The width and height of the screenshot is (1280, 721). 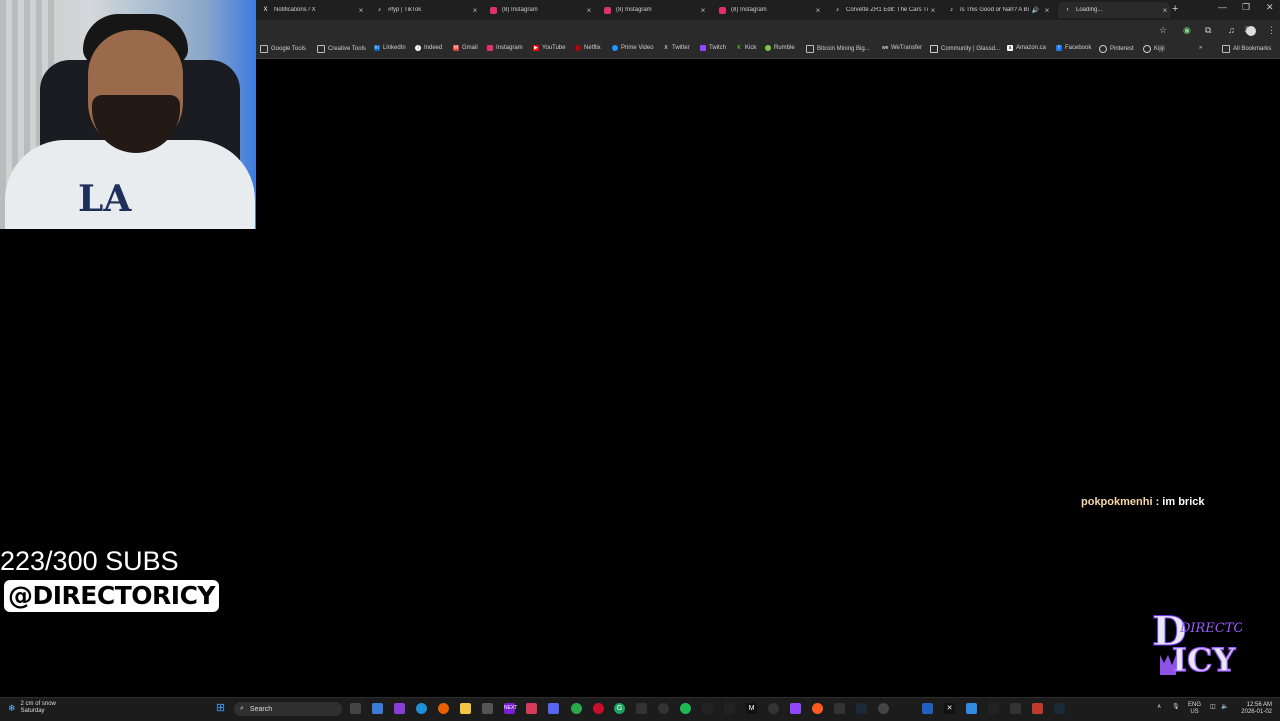 What do you see at coordinates (1159, 707) in the screenshot?
I see `tray-overflow-chevron-icon: ∧` at bounding box center [1159, 707].